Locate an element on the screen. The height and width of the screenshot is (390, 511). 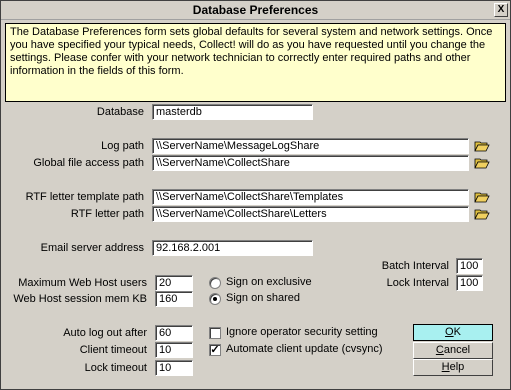
automate-client-update-checkbox: ✓ Automate client update (cvsync) is located at coordinates (304, 350).